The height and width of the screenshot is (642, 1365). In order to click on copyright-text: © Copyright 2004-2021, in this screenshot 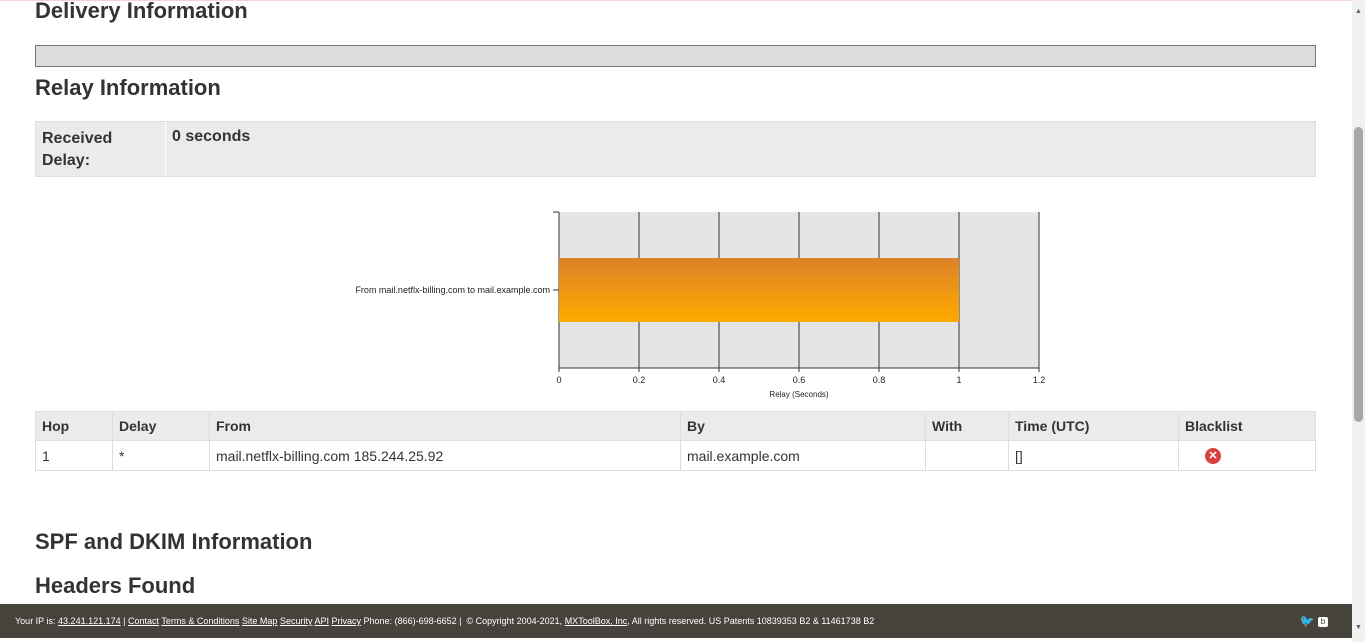, I will do `click(514, 621)`.